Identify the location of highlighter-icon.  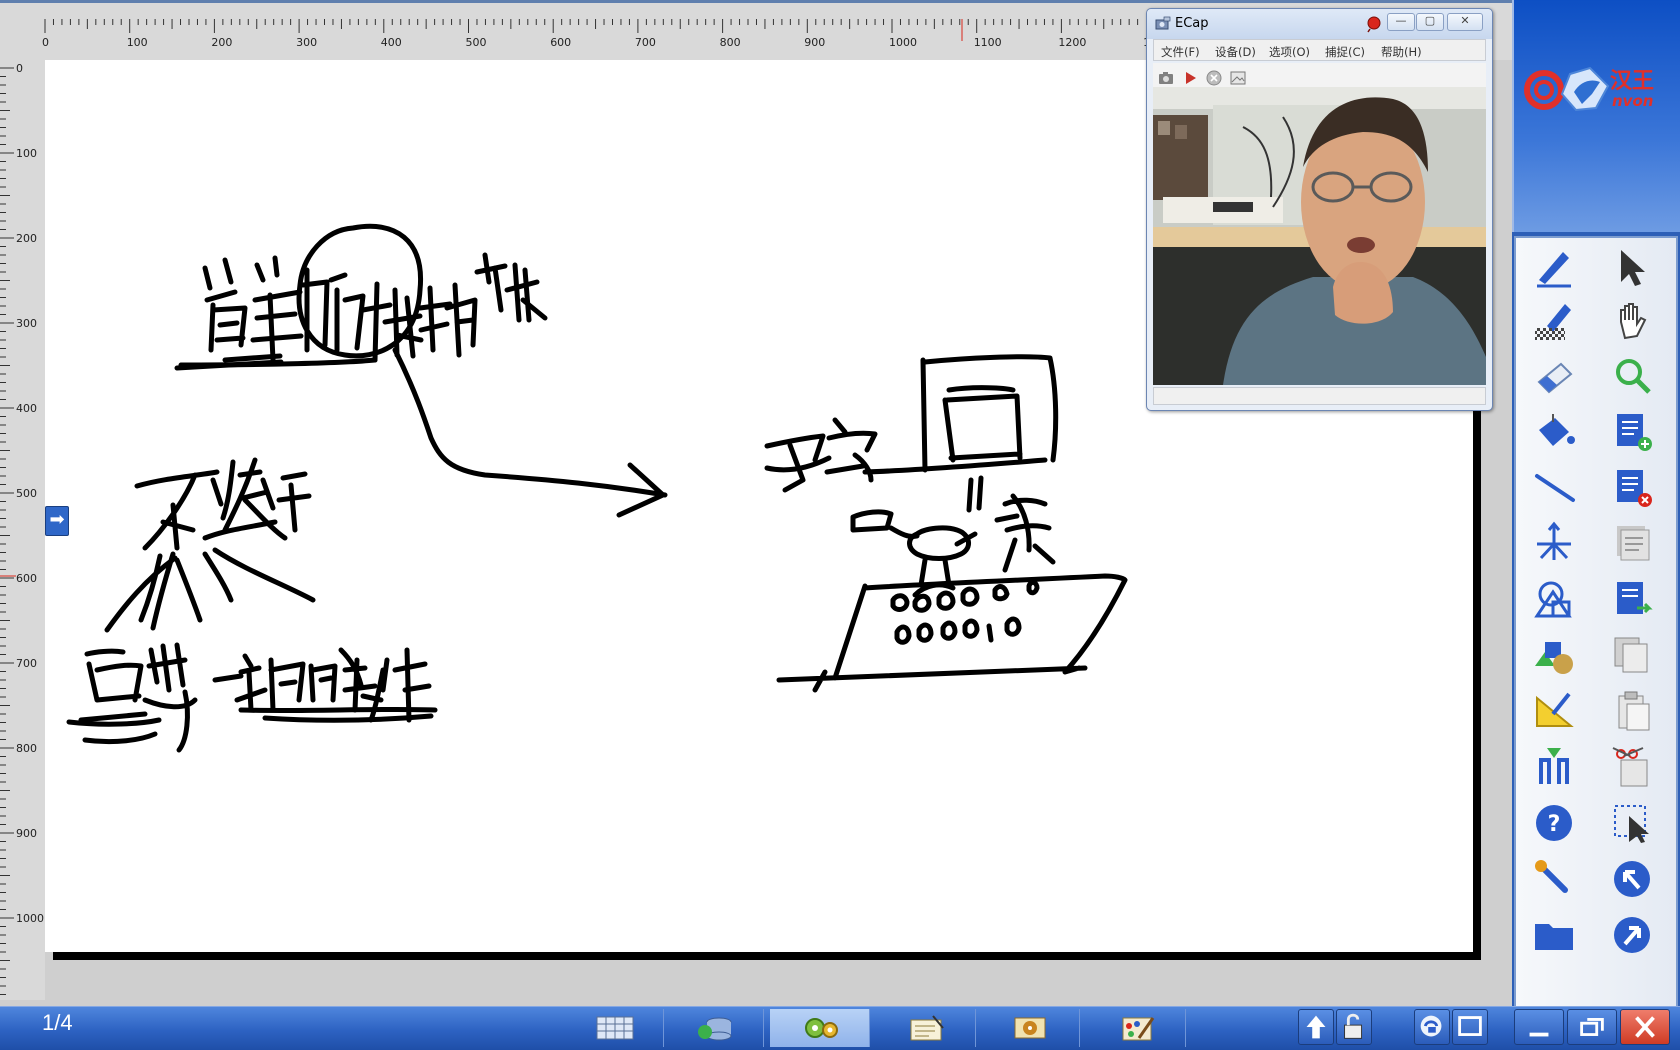
(1553, 322).